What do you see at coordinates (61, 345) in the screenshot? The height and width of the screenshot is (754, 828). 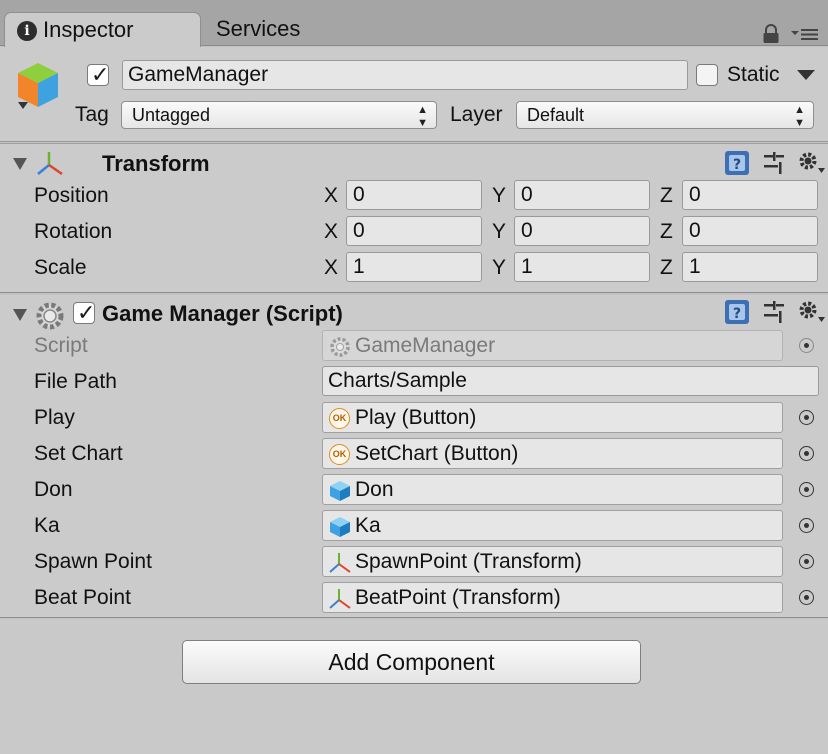 I see `script-label: Script` at bounding box center [61, 345].